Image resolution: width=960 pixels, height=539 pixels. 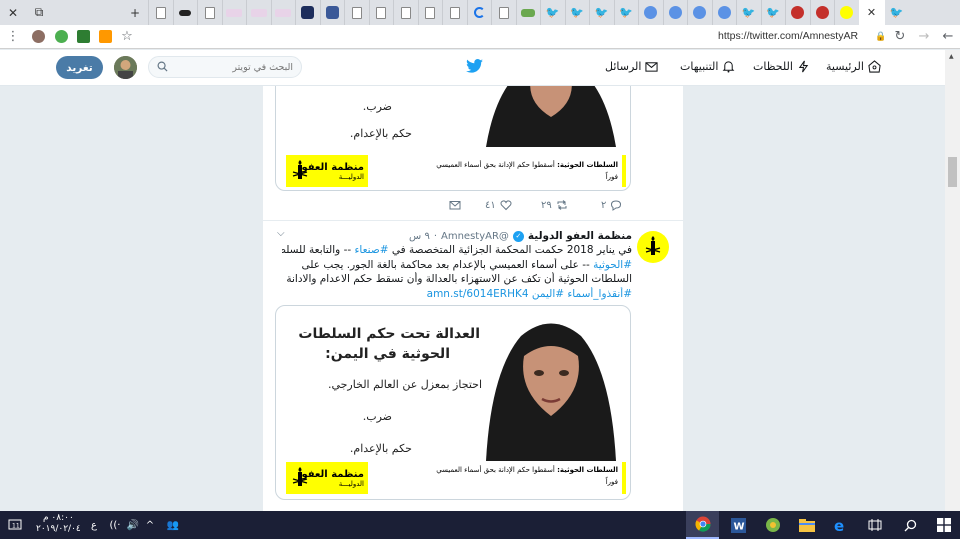 I want to click on message-action, so click(x=455, y=205).